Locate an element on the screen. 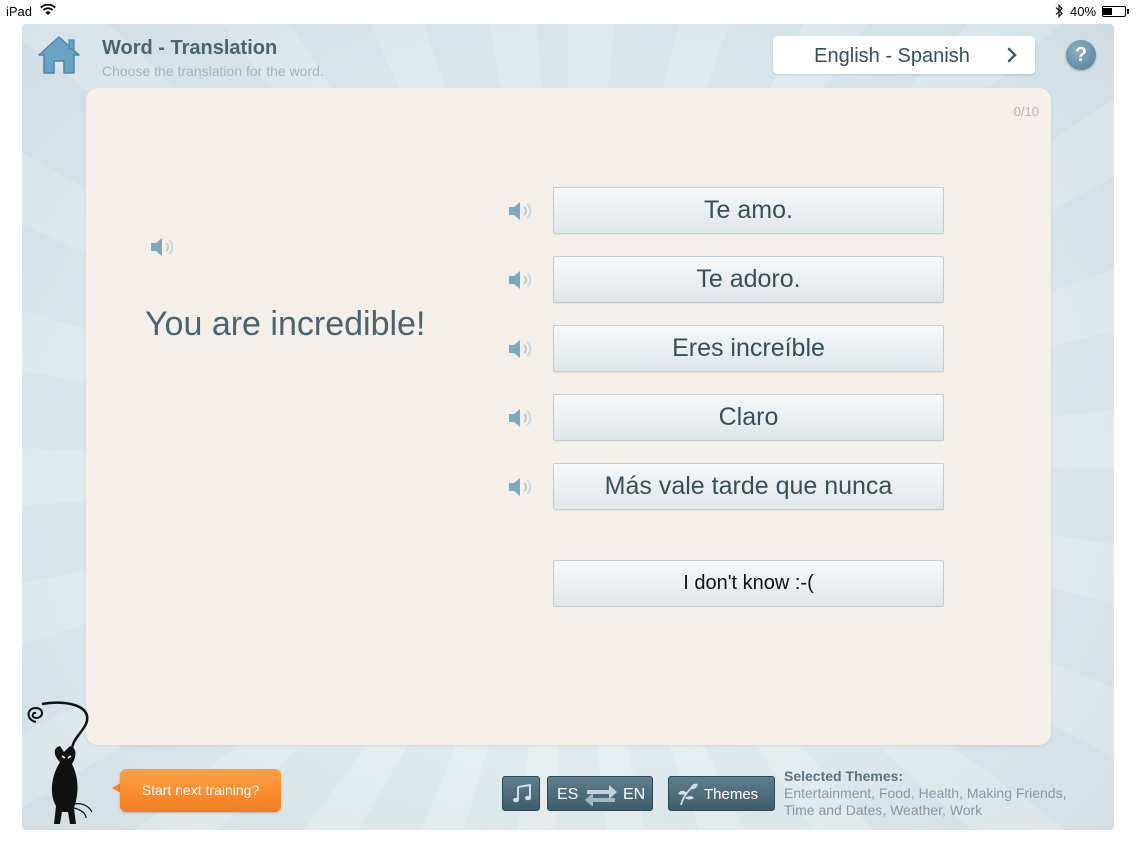  answer-option: Más vale tarde que nunca is located at coordinates (748, 486).